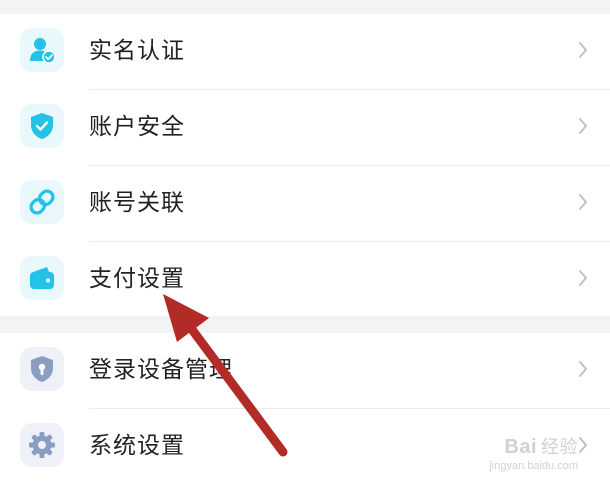  I want to click on shield-check-icon, so click(42, 126).